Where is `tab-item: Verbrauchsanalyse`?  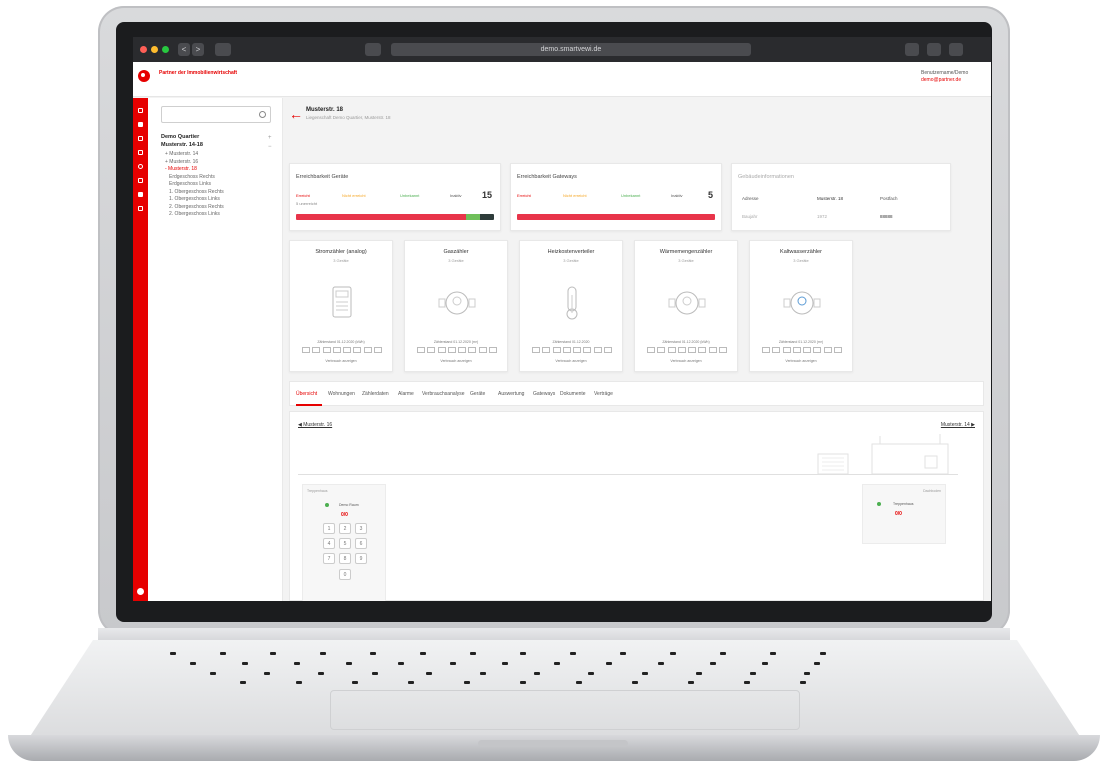
tab-item: Verbrauchsanalyse is located at coordinates (443, 394).